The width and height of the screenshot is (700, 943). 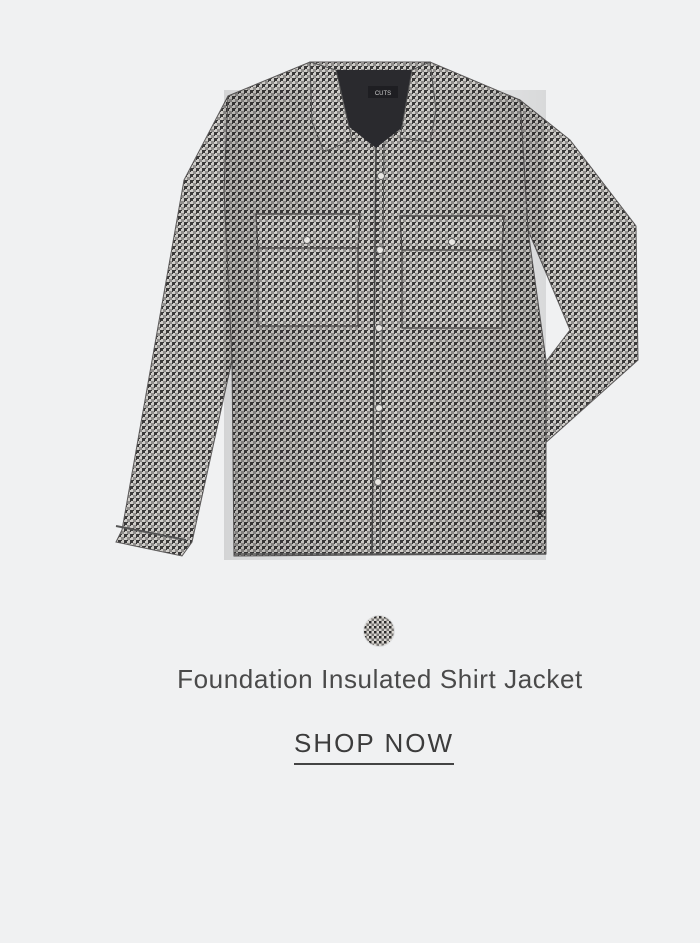 What do you see at coordinates (374, 746) in the screenshot?
I see `shop-now-link: SHOP NOW` at bounding box center [374, 746].